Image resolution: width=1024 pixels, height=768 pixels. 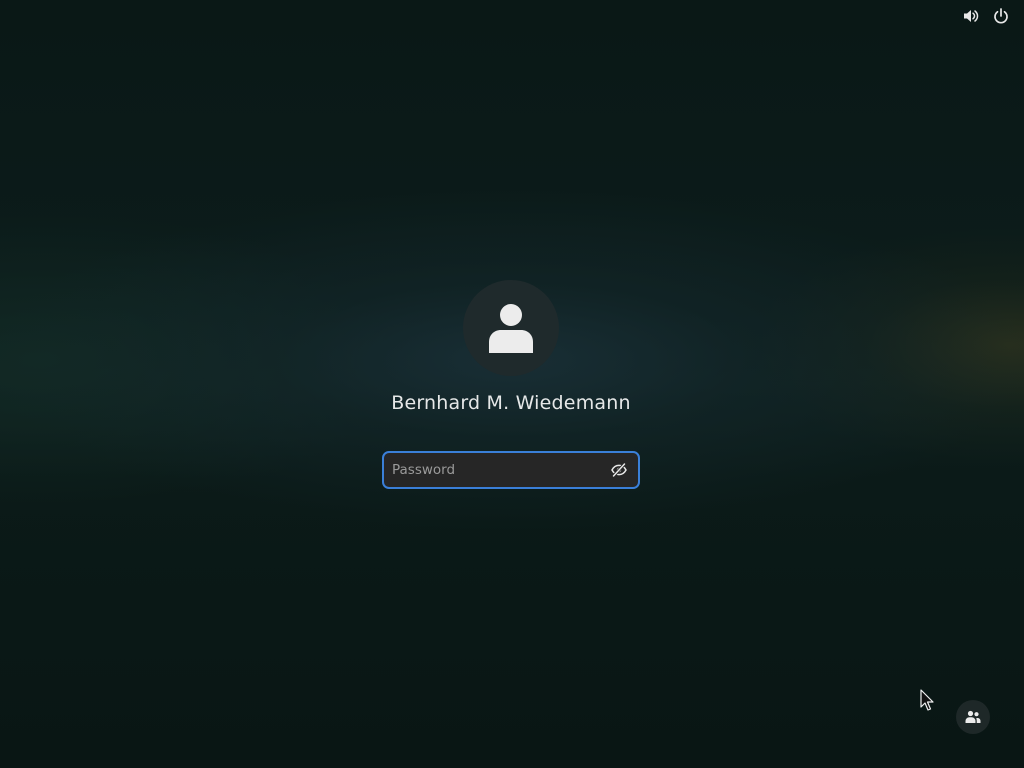 I want to click on power-icon, so click(x=1001, y=16).